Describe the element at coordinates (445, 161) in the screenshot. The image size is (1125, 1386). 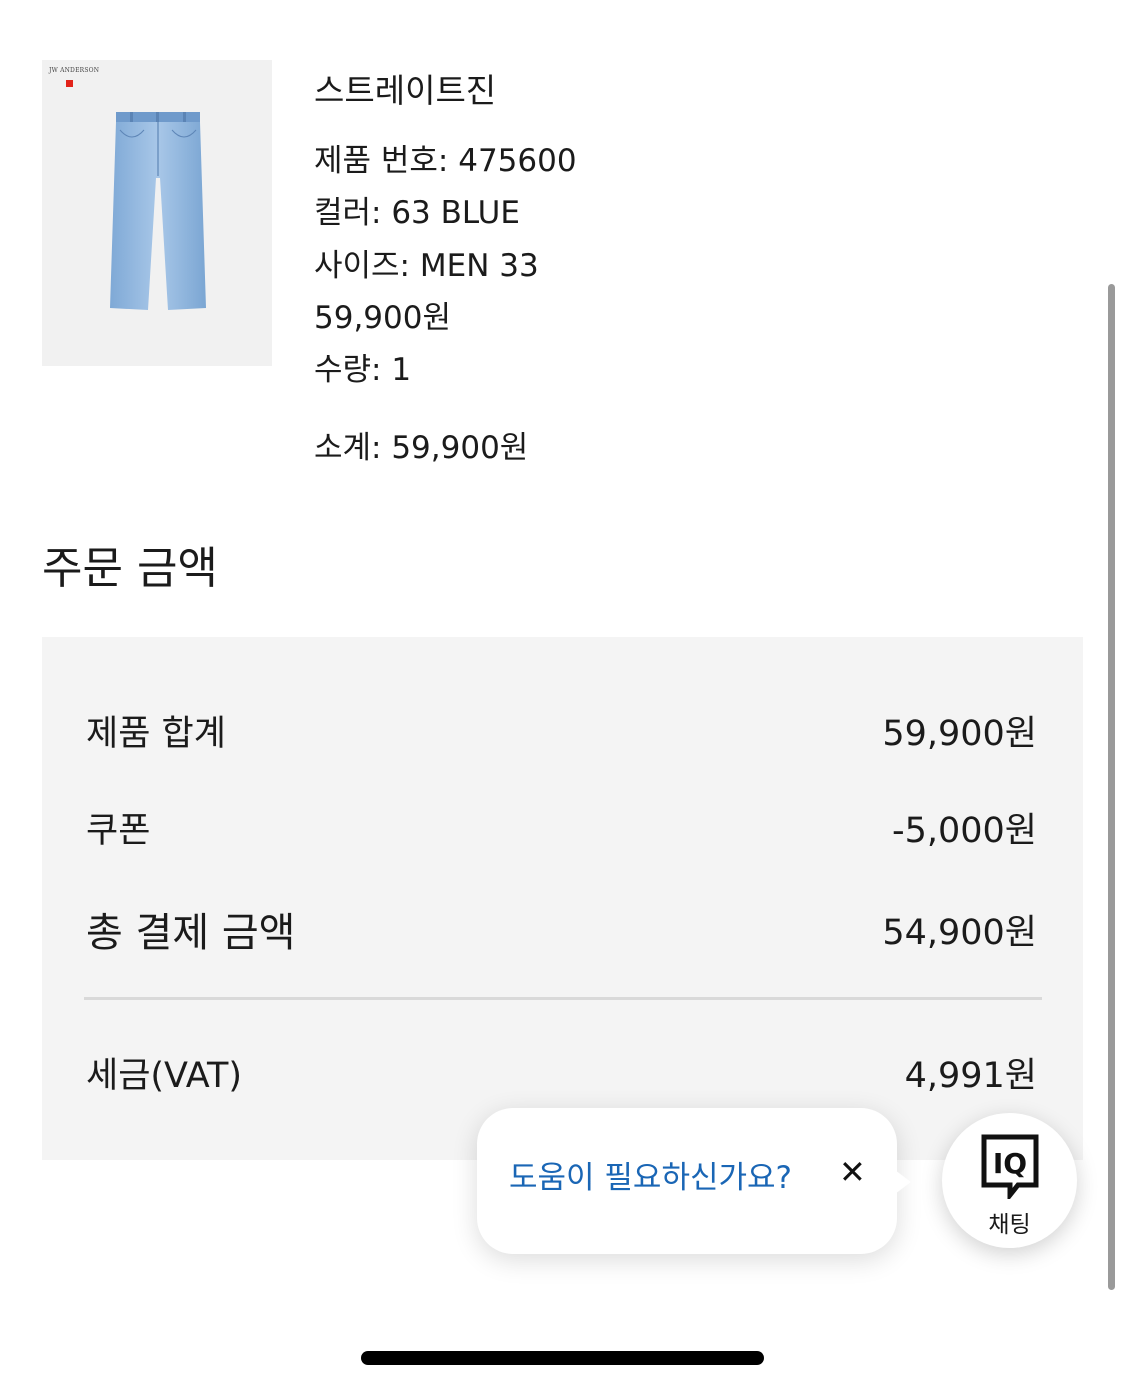
I see `product-number: 제품 번호: 475600` at that location.